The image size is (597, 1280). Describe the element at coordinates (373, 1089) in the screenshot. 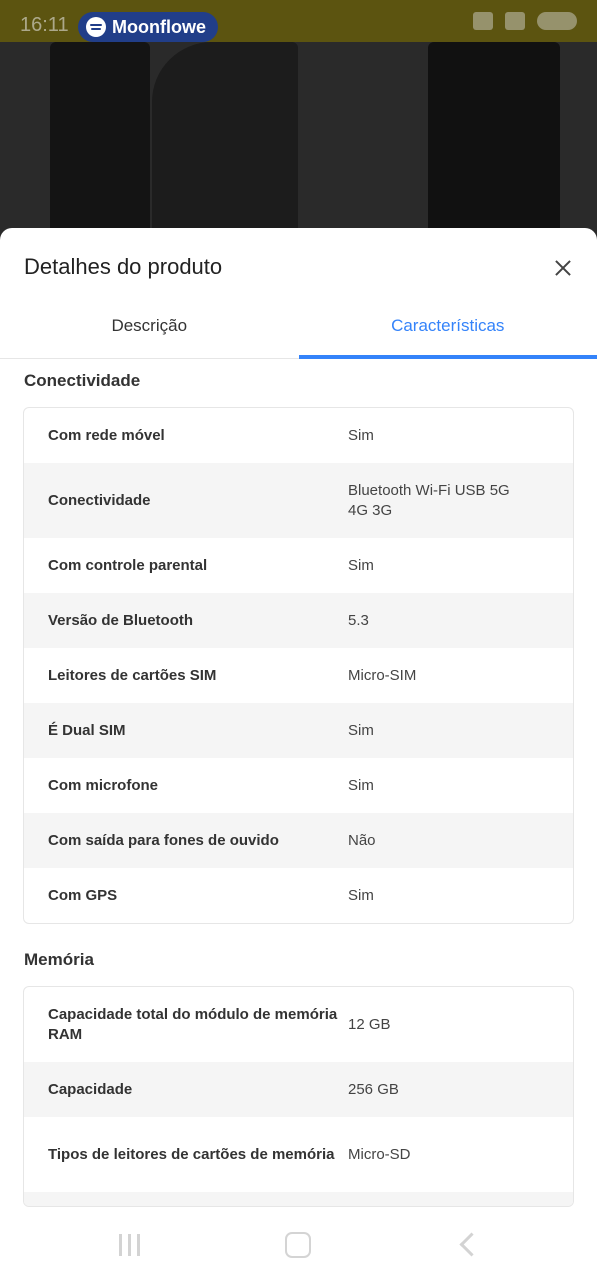

I see `spec-value: 256 GB` at that location.